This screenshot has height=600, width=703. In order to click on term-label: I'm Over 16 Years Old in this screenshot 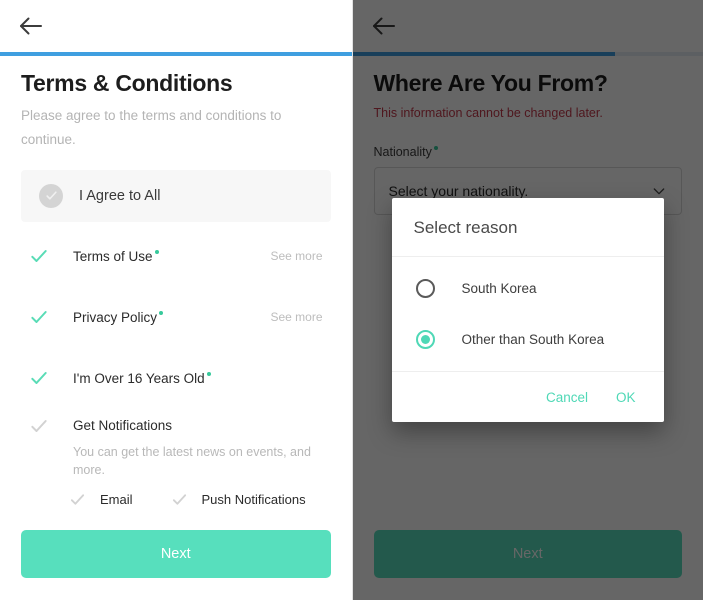, I will do `click(142, 378)`.